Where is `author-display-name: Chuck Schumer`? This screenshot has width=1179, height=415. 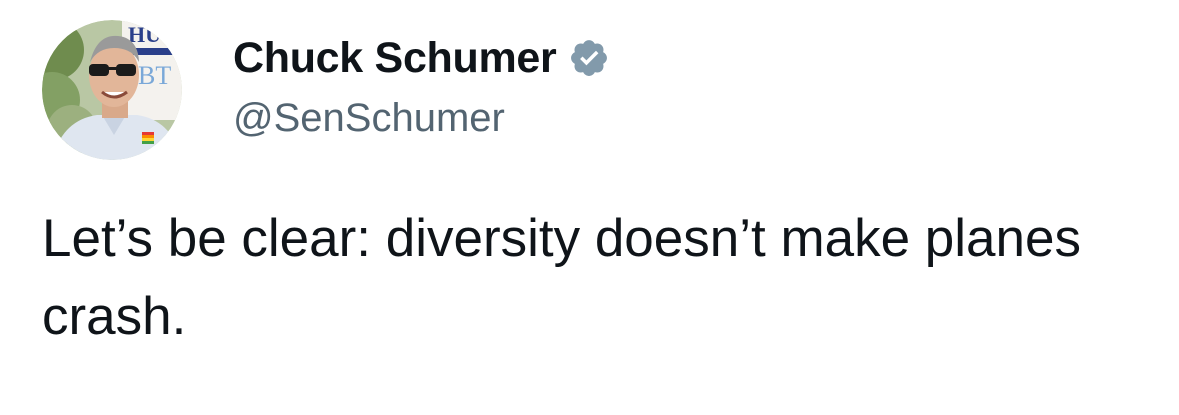
author-display-name: Chuck Schumer is located at coordinates (395, 58).